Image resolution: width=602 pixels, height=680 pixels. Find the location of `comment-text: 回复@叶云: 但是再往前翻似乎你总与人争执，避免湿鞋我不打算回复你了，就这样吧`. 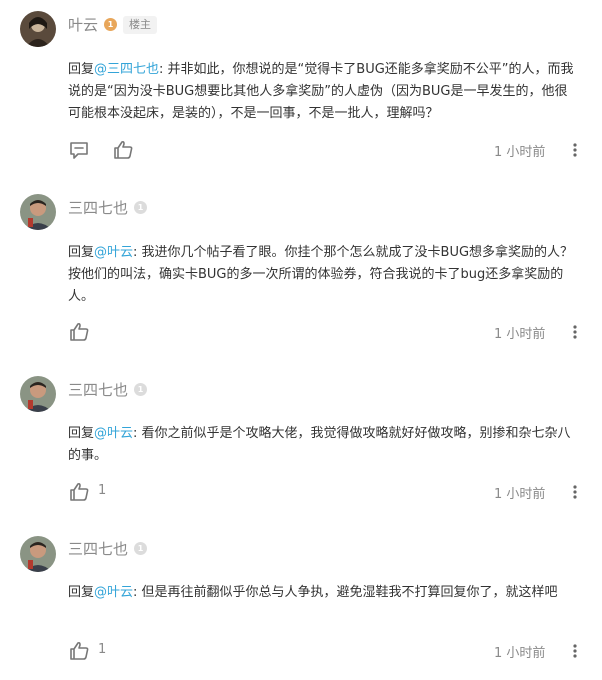

comment-text: 回复@叶云: 但是再往前翻似乎你总与人争执，避免湿鞋我不打算回复你了，就这样吧 is located at coordinates (324, 593).